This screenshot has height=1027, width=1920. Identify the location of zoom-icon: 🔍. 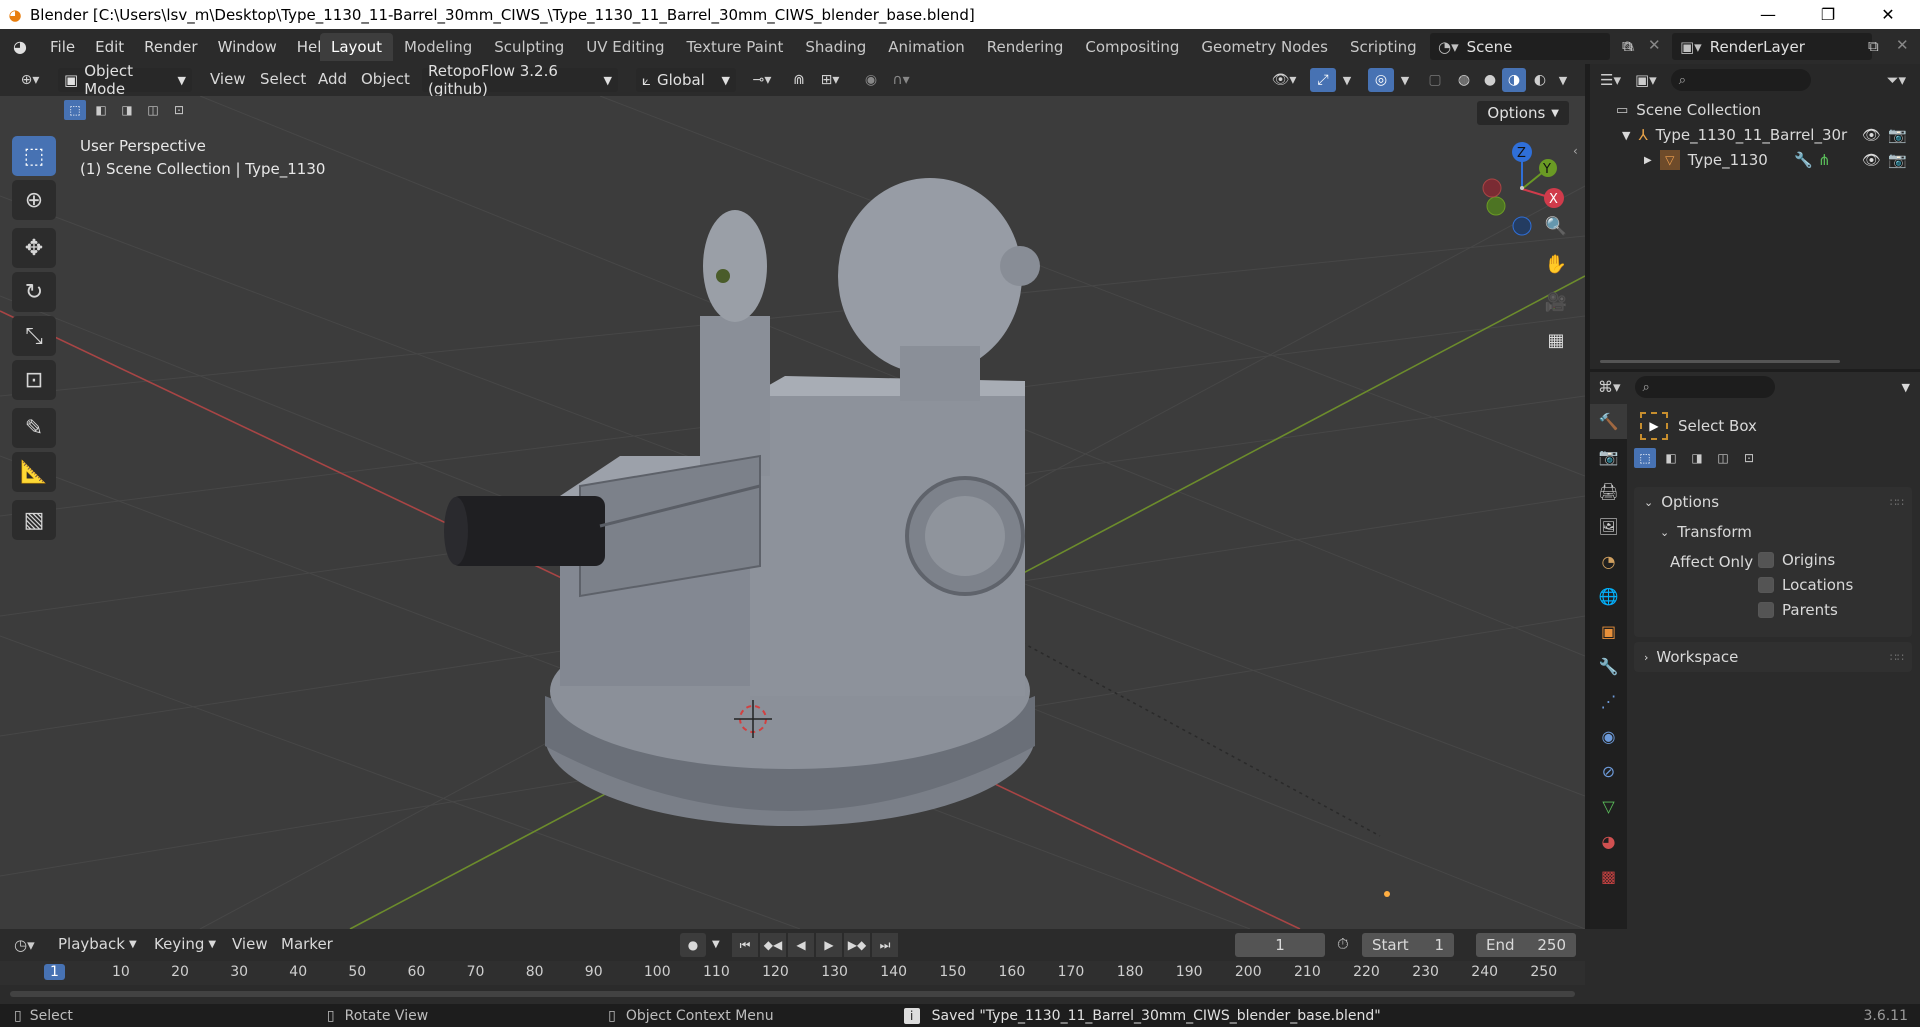
(1556, 226).